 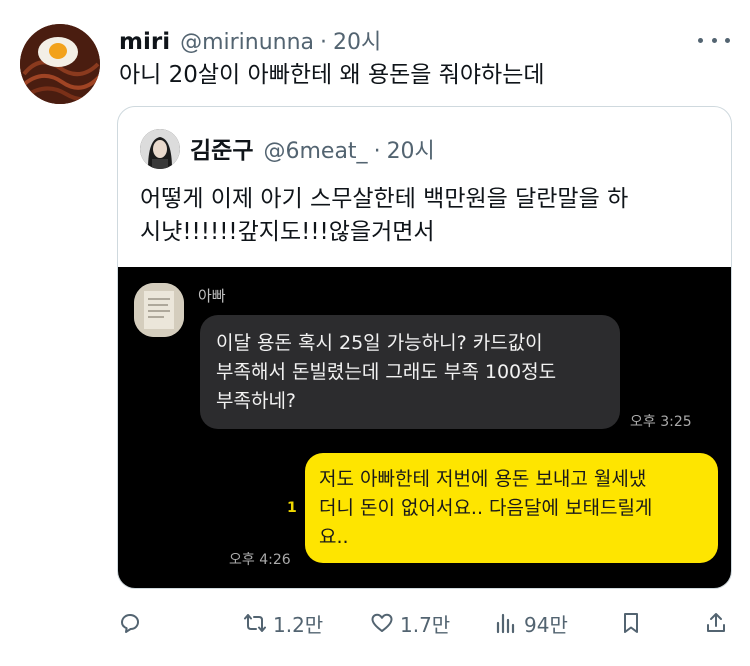 I want to click on bookmark-icon, so click(x=631, y=623).